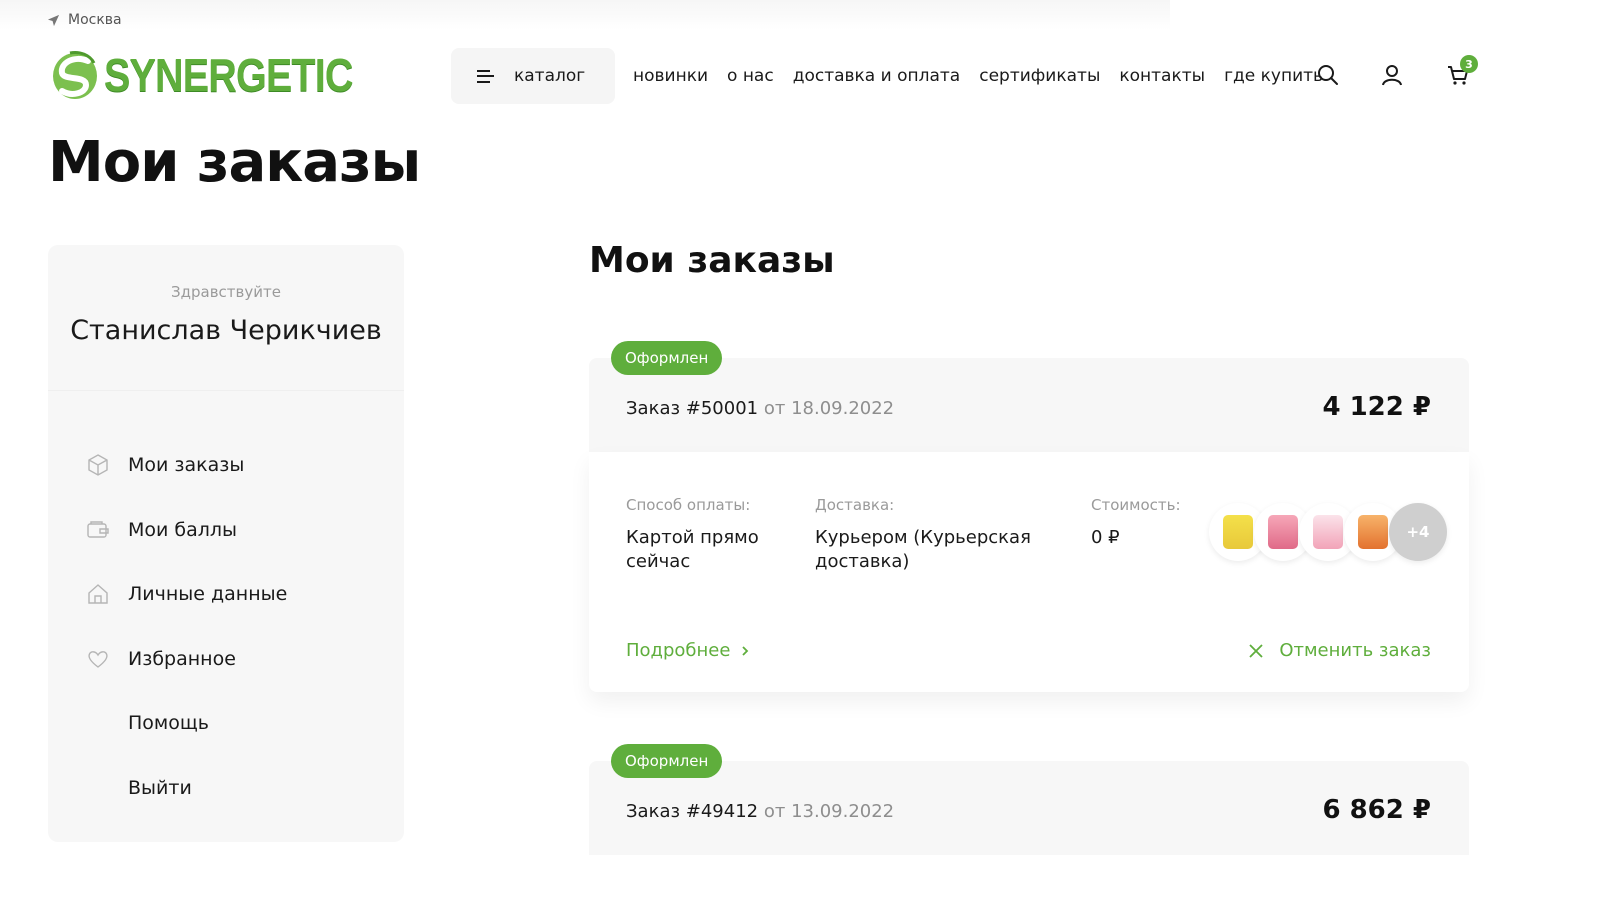 The image size is (1599, 901). I want to click on city-label: Москва, so click(95, 20).